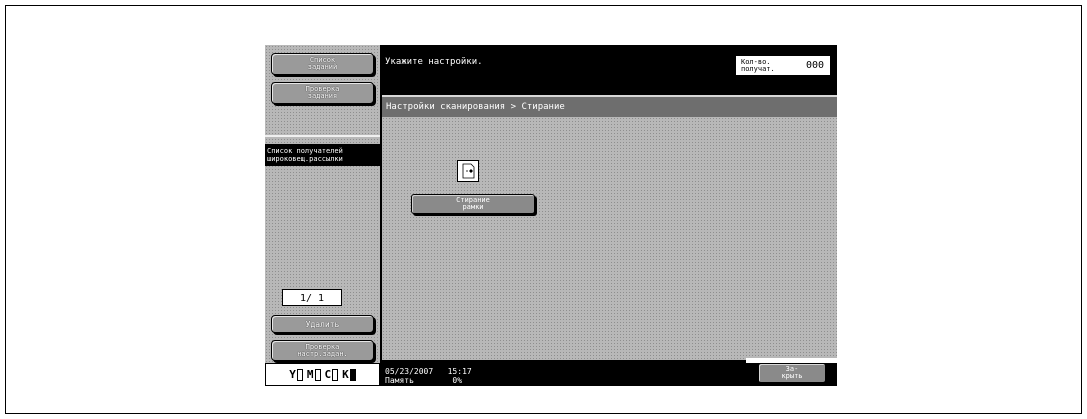 Image resolution: width=1087 pixels, height=419 pixels. I want to click on job-check-button: Проверка задания, so click(322, 93).